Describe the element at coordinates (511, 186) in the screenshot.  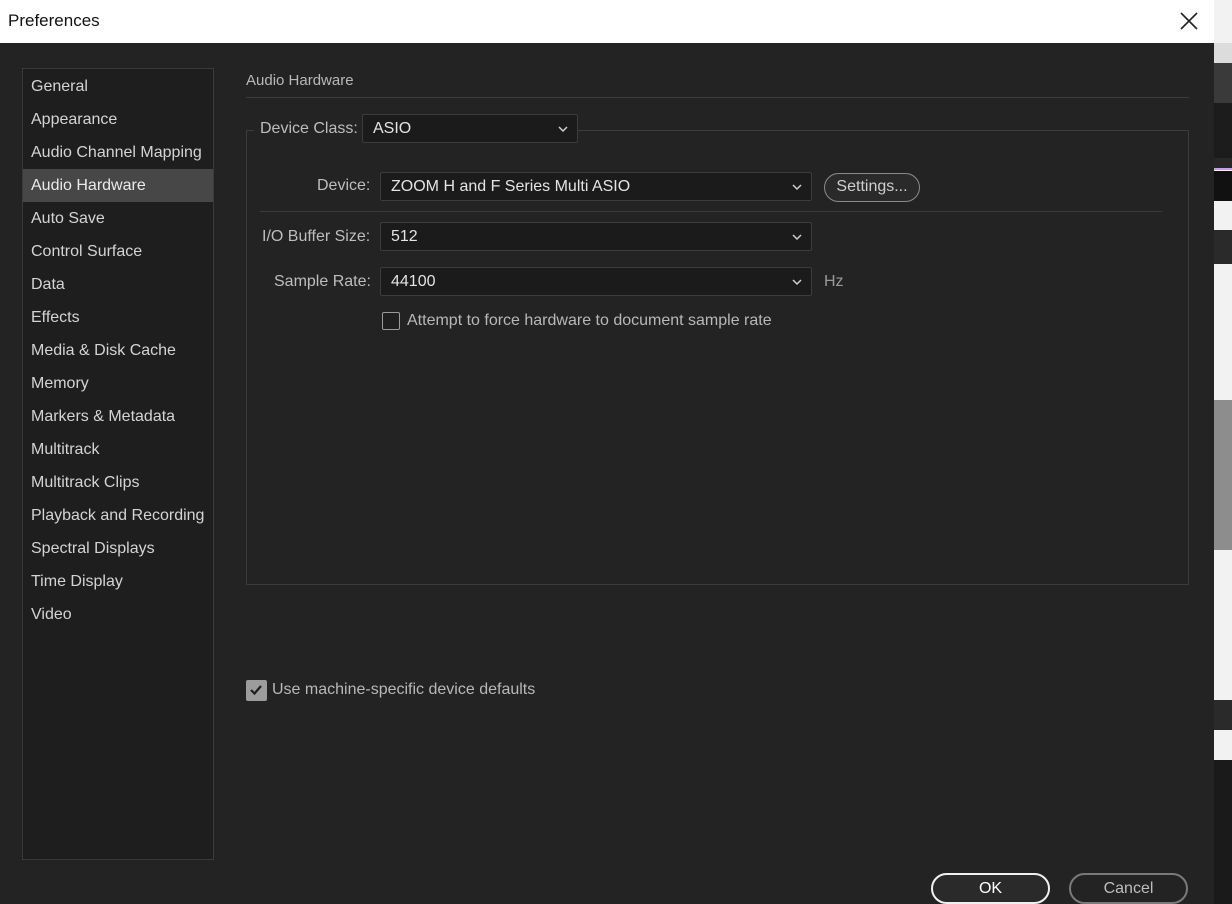
I see `device-value: ZOOM H and F Series Multi ASIO` at that location.